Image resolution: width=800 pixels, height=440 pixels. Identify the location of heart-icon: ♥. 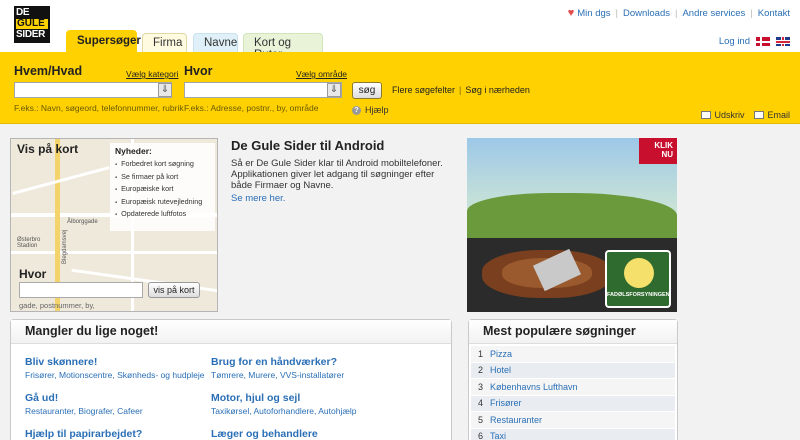
(571, 13).